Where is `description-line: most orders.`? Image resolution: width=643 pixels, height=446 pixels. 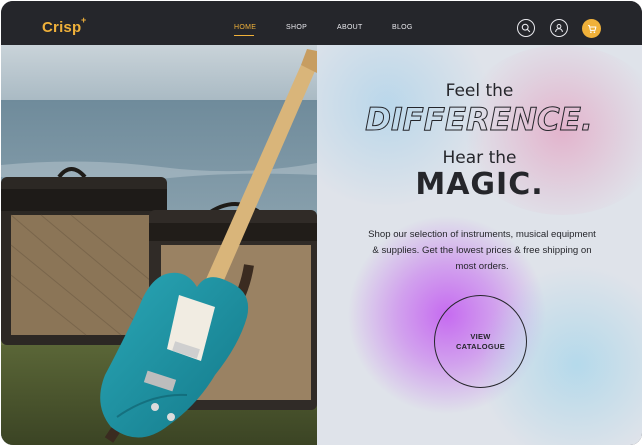 description-line: most orders. is located at coordinates (482, 266).